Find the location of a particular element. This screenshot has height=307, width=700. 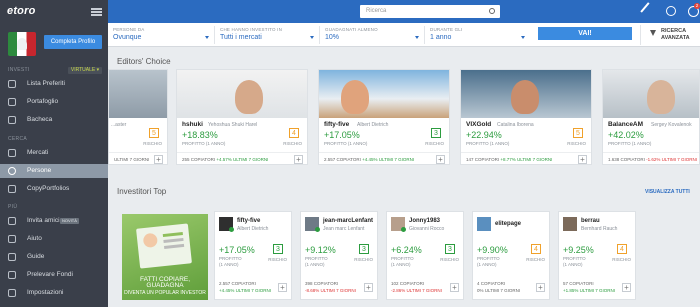

editor-card-0: ...aster 5 RISCHIO ULTIMI 7 GIORNI + is located at coordinates (138, 117).